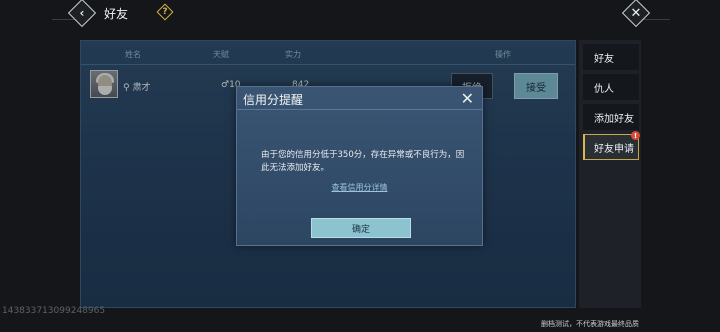 Image resolution: width=720 pixels, height=332 pixels. Describe the element at coordinates (610, 174) in the screenshot. I see `sidebar: 好友 仇人 添加好友 好友申请 !` at that location.